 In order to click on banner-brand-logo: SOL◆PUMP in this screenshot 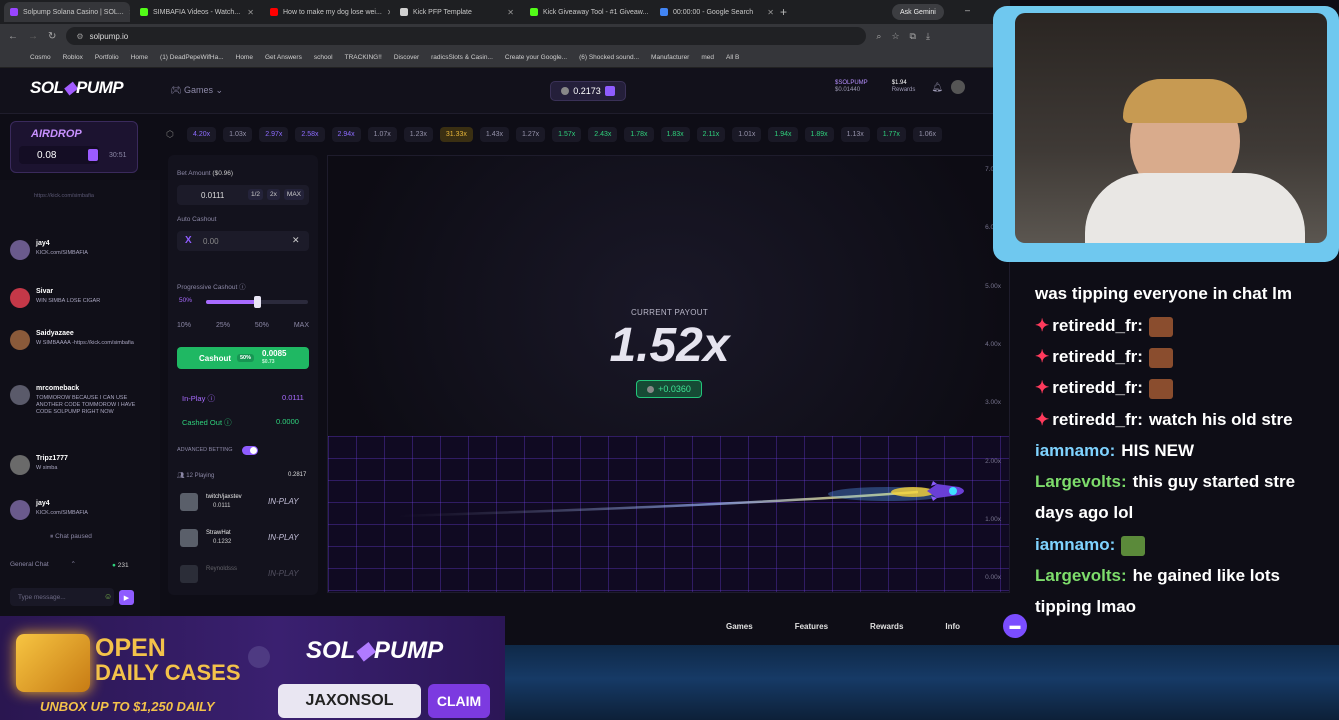, I will do `click(374, 650)`.